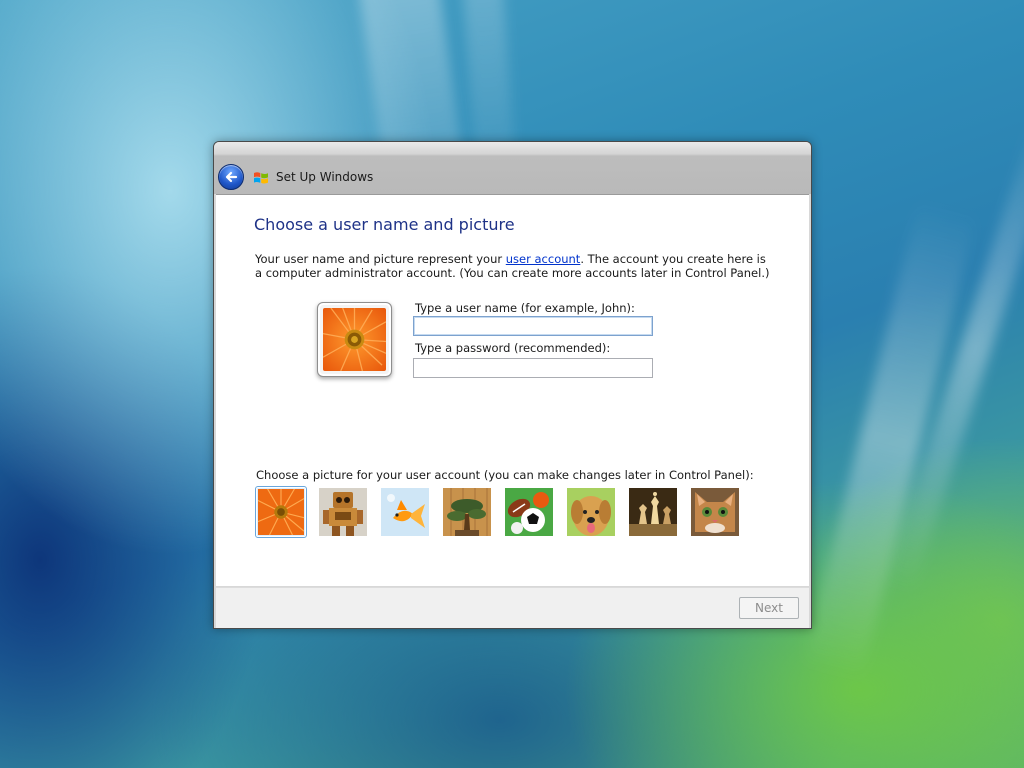 This screenshot has width=1024, height=768. I want to click on balls-picture-icon, so click(529, 512).